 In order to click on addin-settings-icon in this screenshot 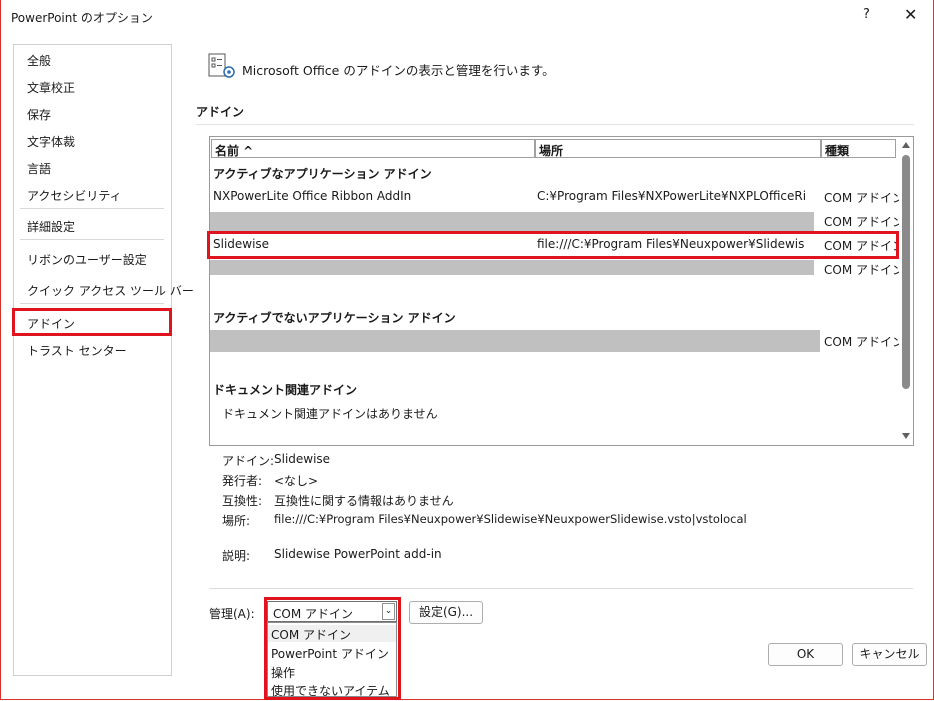, I will do `click(221, 65)`.